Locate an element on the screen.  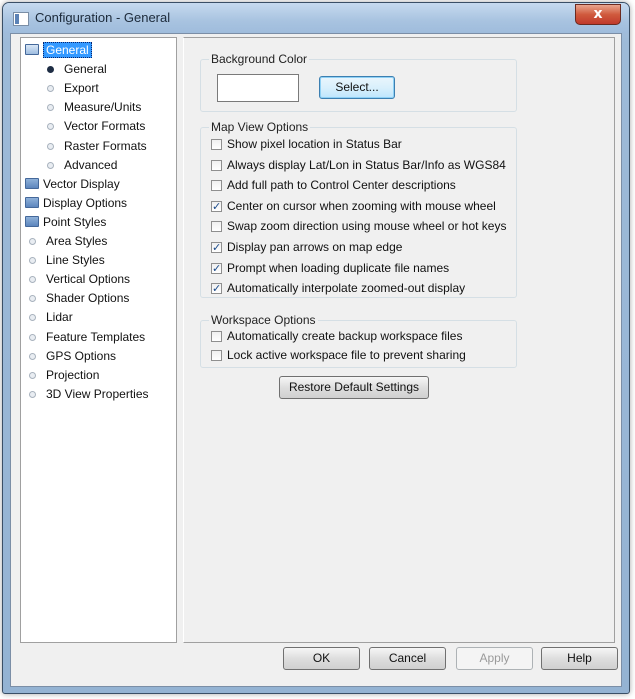
tree-item-label: Lidar is located at coordinates (59, 317).